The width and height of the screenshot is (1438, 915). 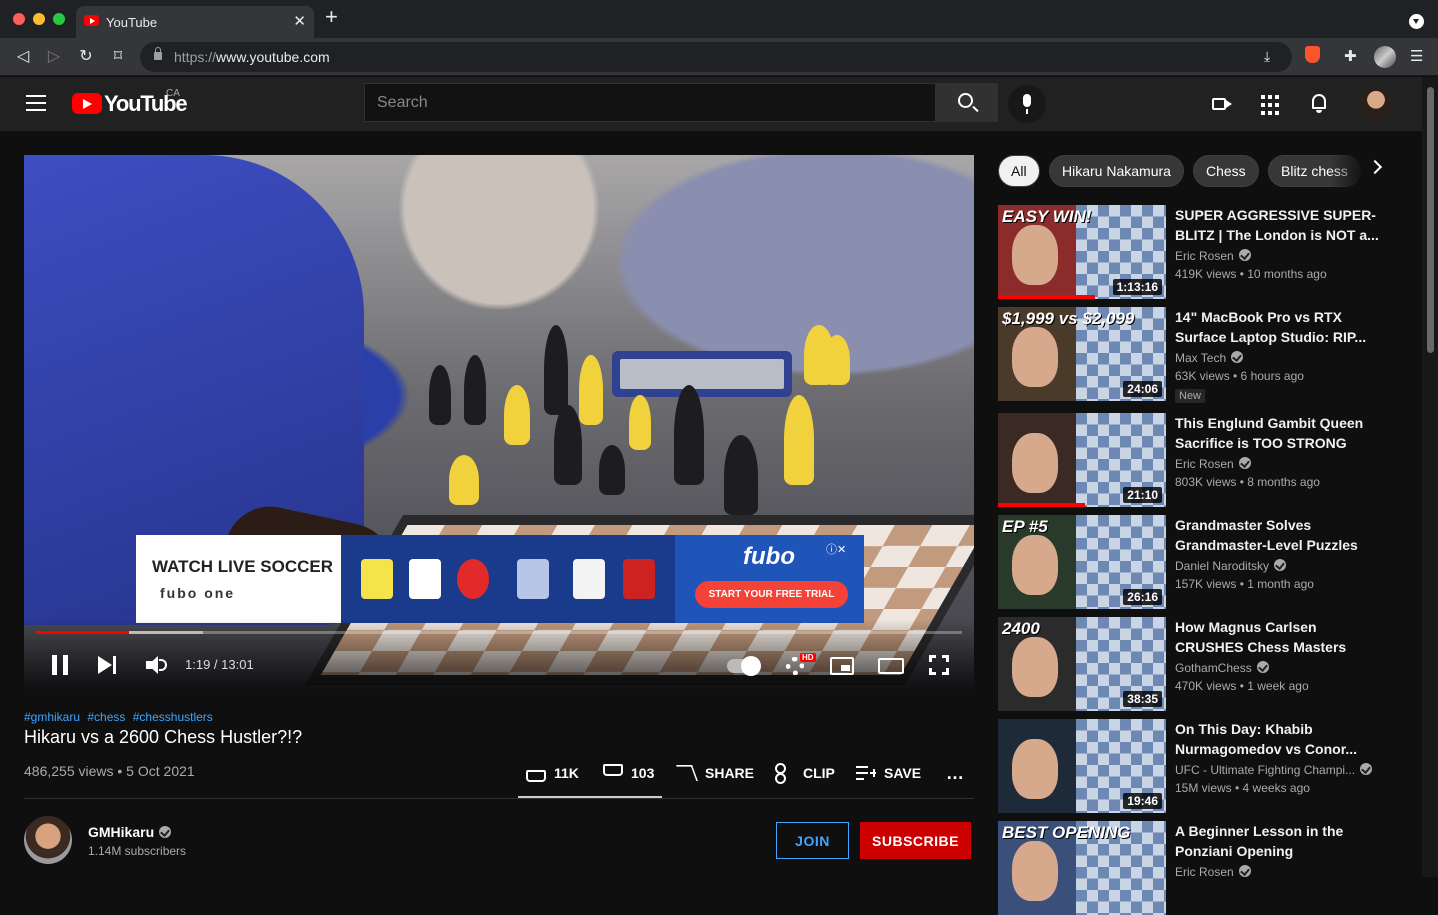 What do you see at coordinates (106, 717) in the screenshot?
I see `hashtag-link: #chess` at bounding box center [106, 717].